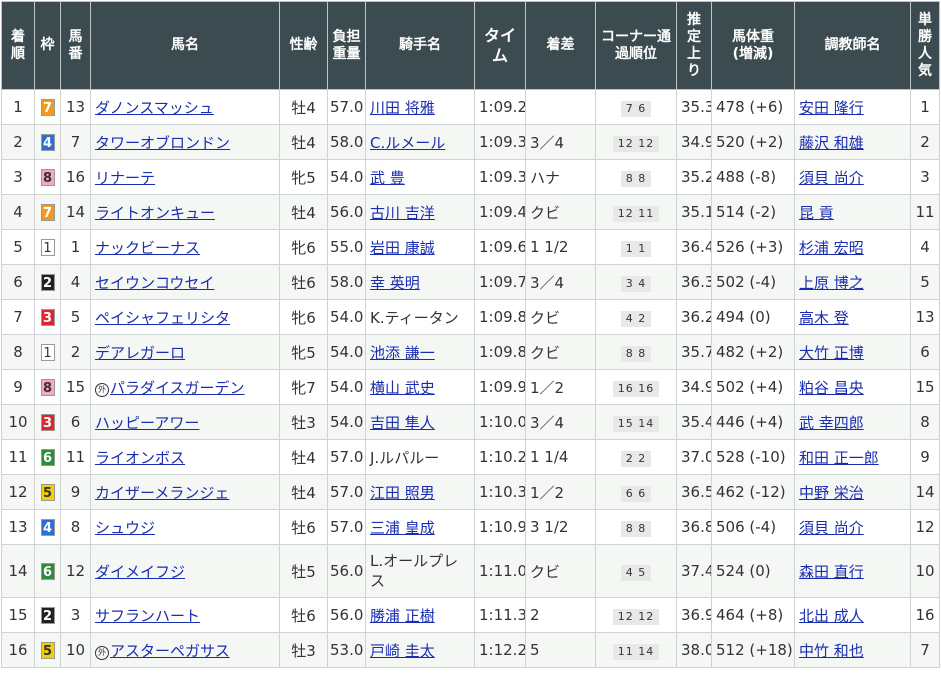 The width and height of the screenshot is (941, 679). Describe the element at coordinates (125, 528) in the screenshot. I see `horse-name-link: シュウジ` at that location.